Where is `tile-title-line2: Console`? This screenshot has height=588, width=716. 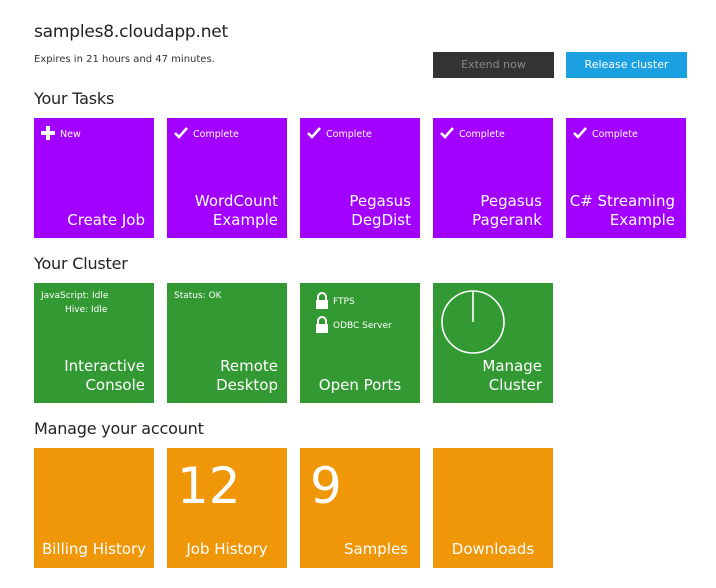 tile-title-line2: Console is located at coordinates (115, 385).